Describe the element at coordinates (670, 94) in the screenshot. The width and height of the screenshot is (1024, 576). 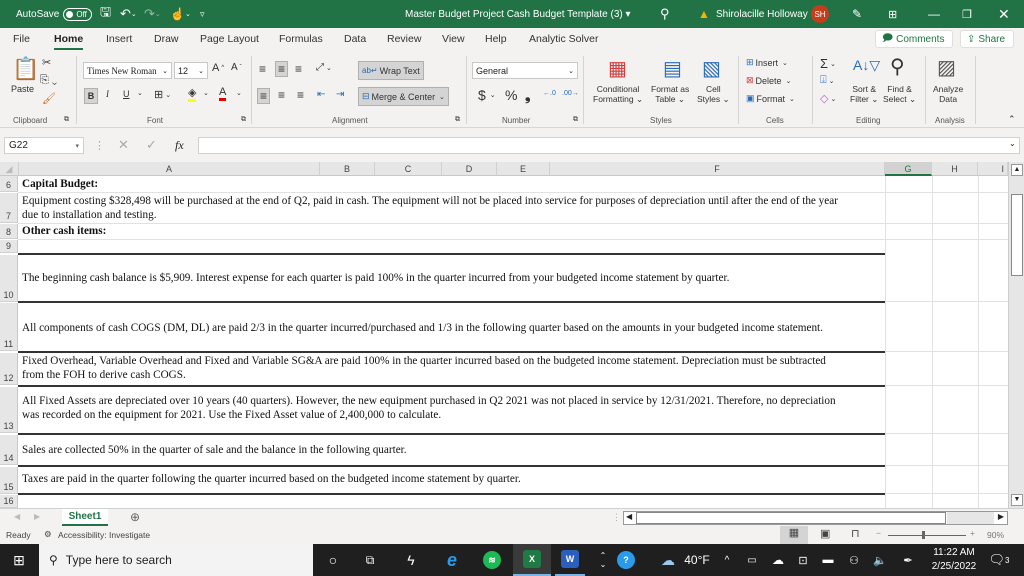
I see `format-as-table-button: Format as Table ⌄` at that location.